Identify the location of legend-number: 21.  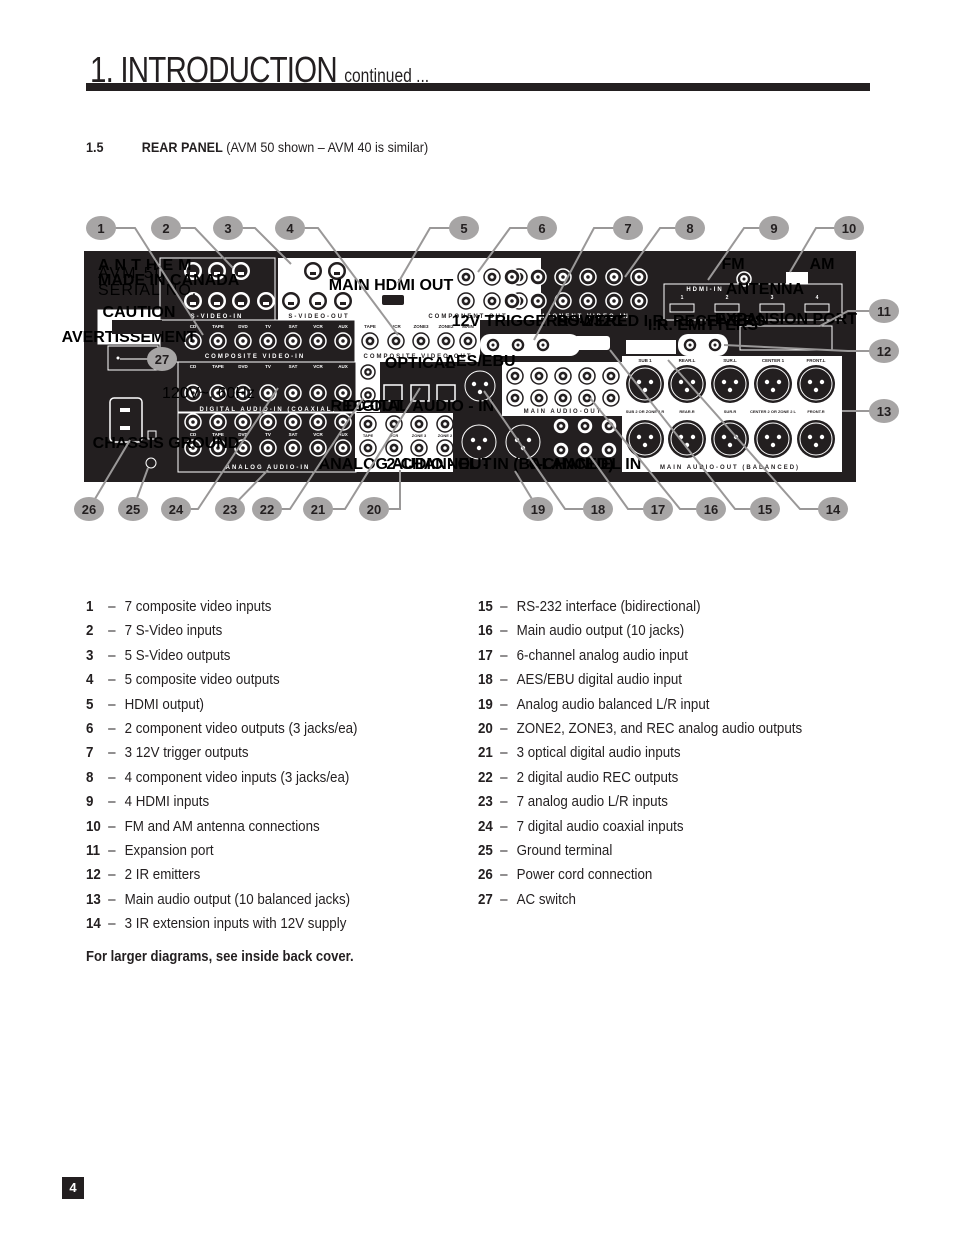
(485, 753).